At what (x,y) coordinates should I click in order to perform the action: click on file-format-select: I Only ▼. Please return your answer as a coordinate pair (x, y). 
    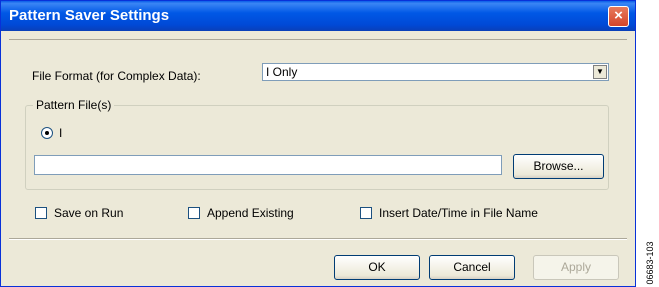
    Looking at the image, I should click on (435, 72).